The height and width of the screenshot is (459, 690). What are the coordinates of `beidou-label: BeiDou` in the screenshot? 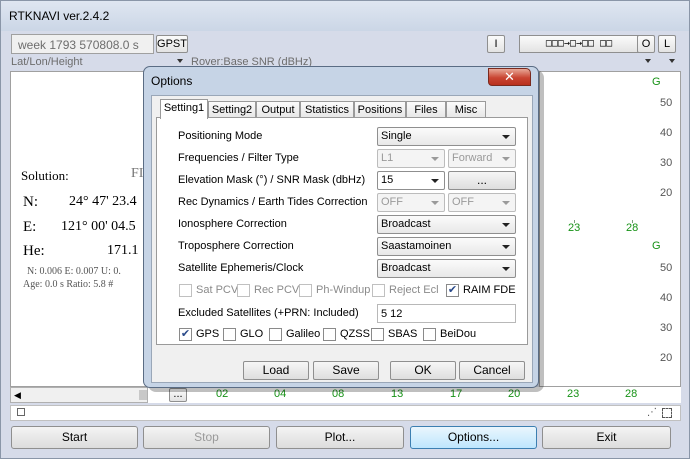 It's located at (458, 334).